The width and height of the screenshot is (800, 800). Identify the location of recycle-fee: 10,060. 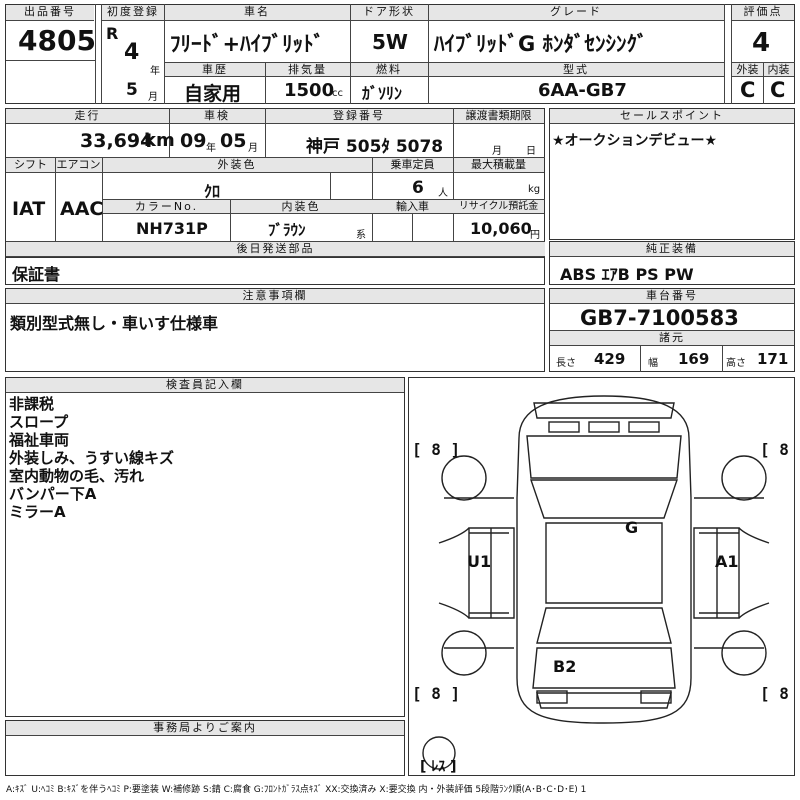
(501, 228).